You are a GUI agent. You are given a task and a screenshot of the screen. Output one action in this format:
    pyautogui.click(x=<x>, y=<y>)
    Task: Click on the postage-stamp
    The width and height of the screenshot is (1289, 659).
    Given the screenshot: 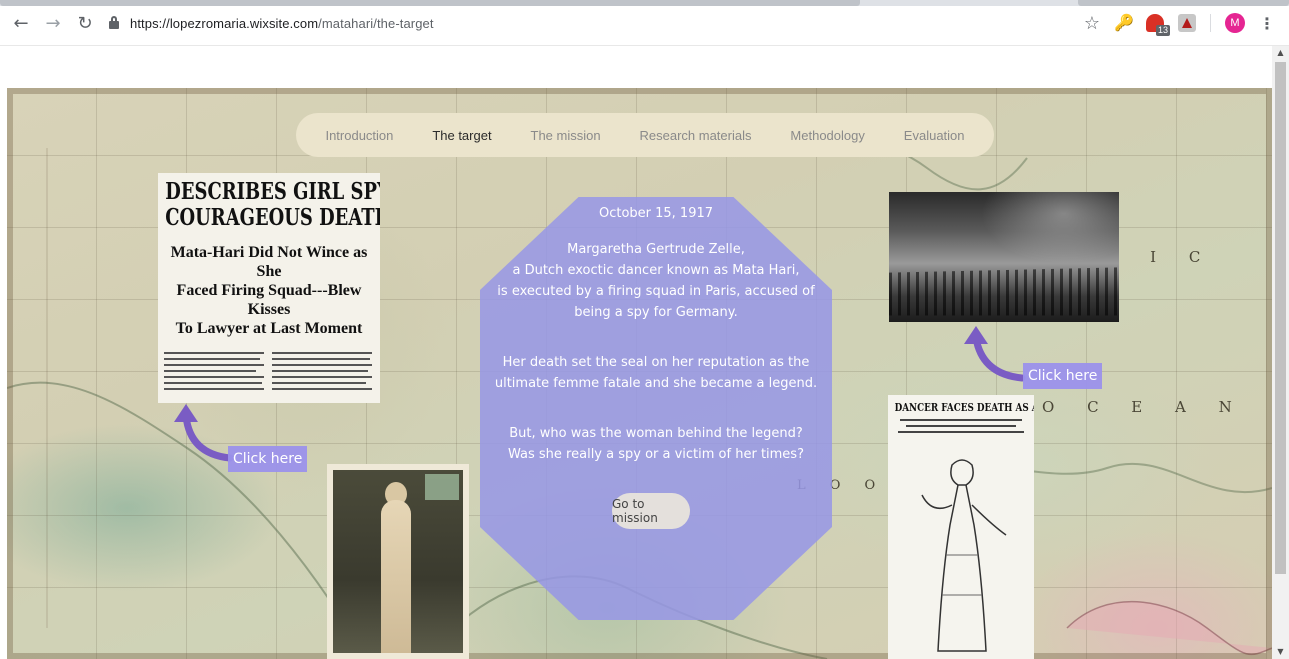 What is the action you would take?
    pyautogui.click(x=442, y=487)
    